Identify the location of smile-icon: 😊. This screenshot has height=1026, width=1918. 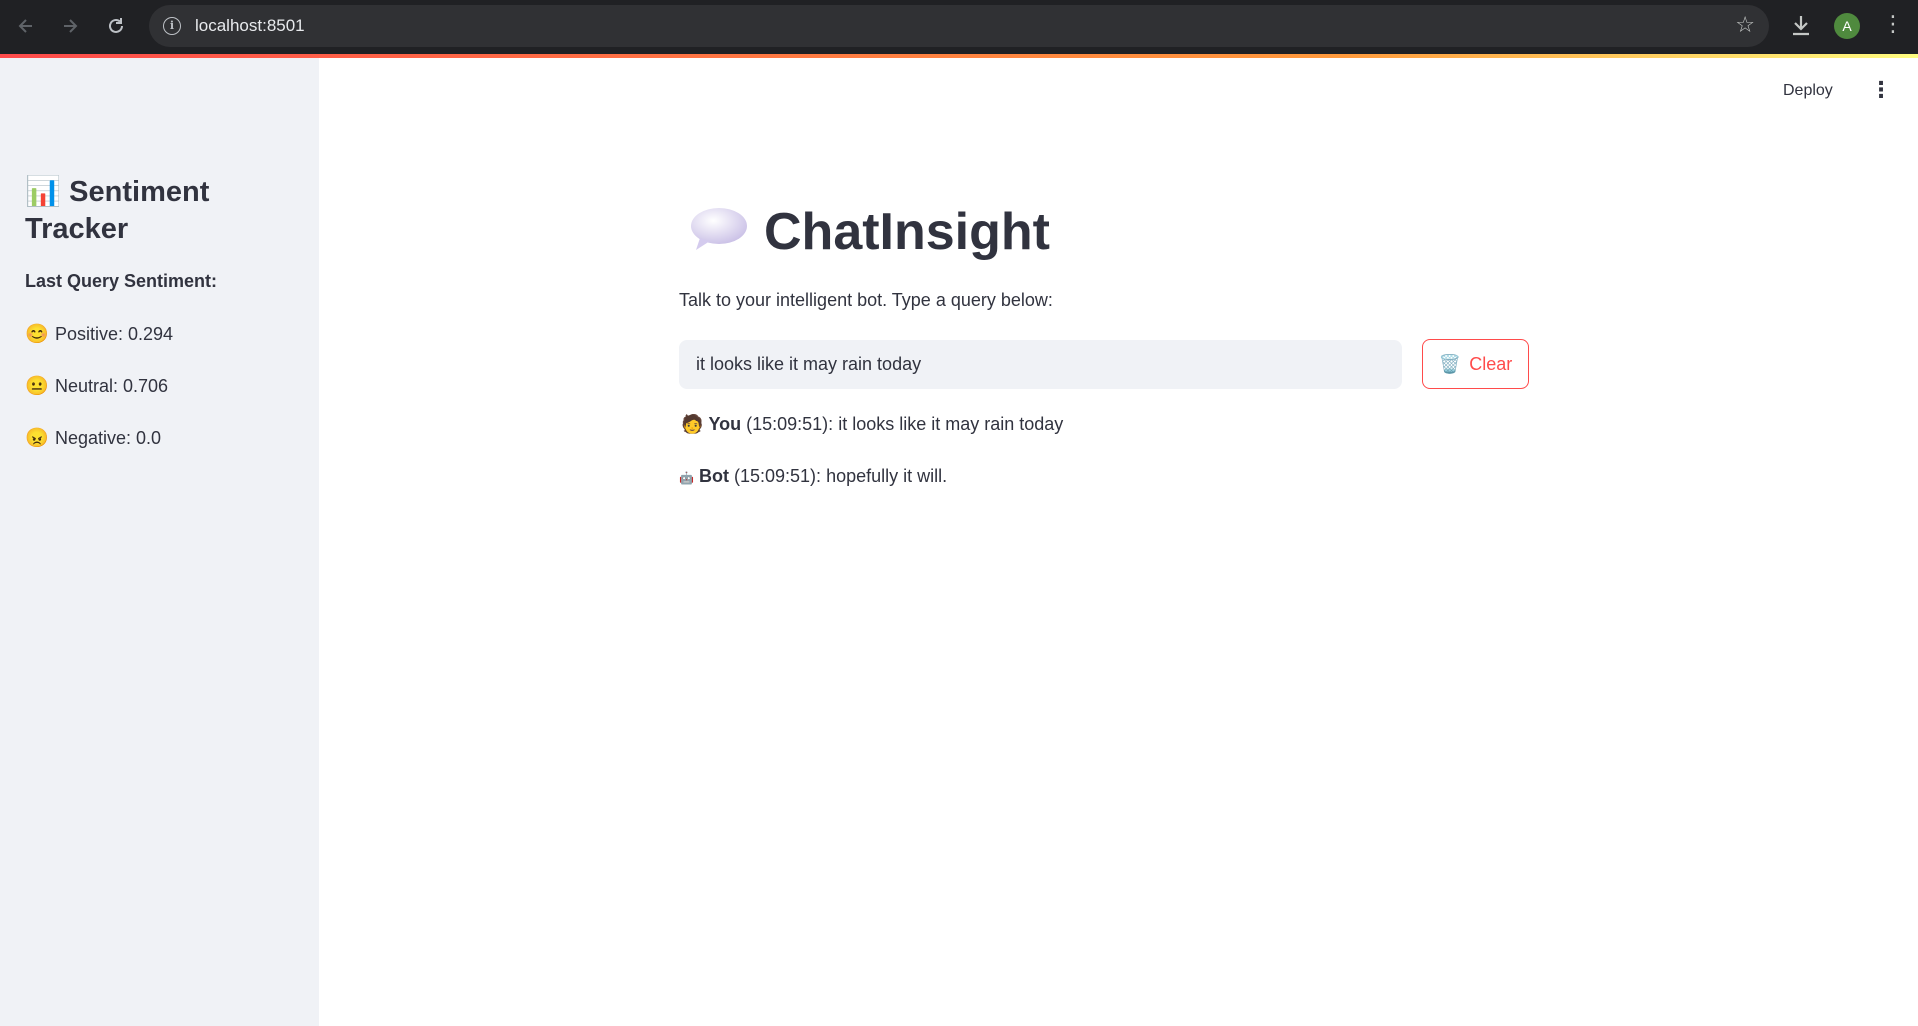
(37, 334).